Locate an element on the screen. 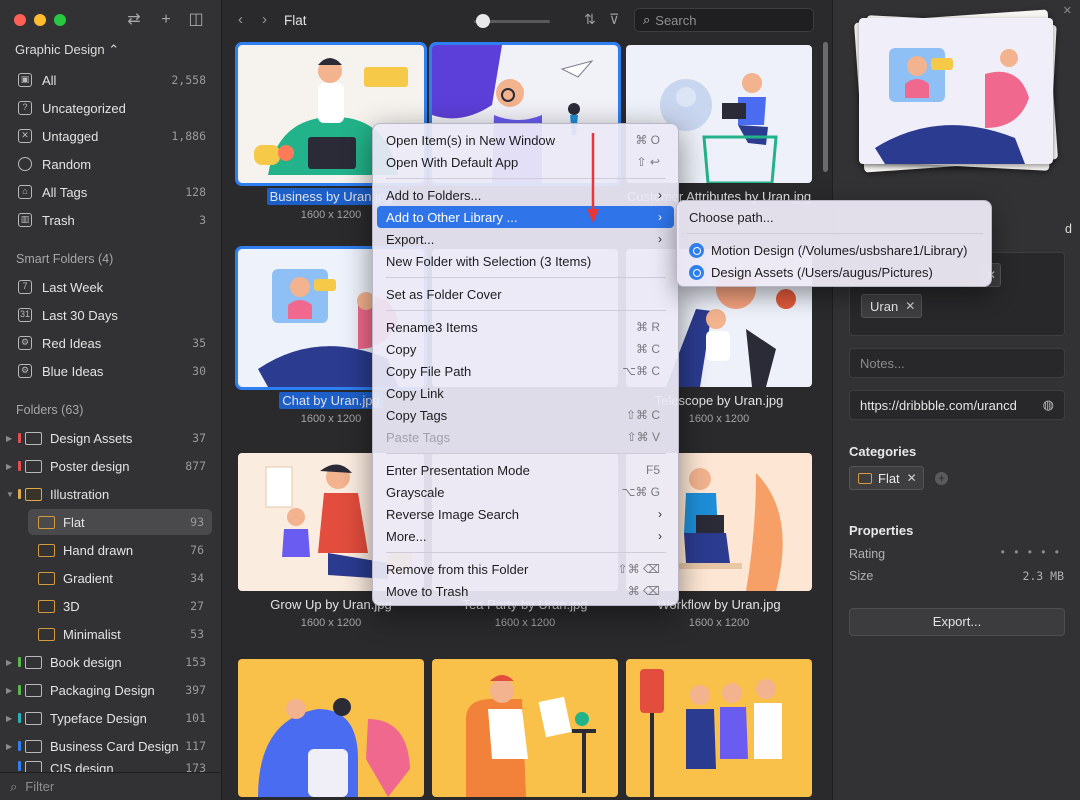 This screenshot has height=800, width=1080. folder-flat: Flat 93 is located at coordinates (120, 522).